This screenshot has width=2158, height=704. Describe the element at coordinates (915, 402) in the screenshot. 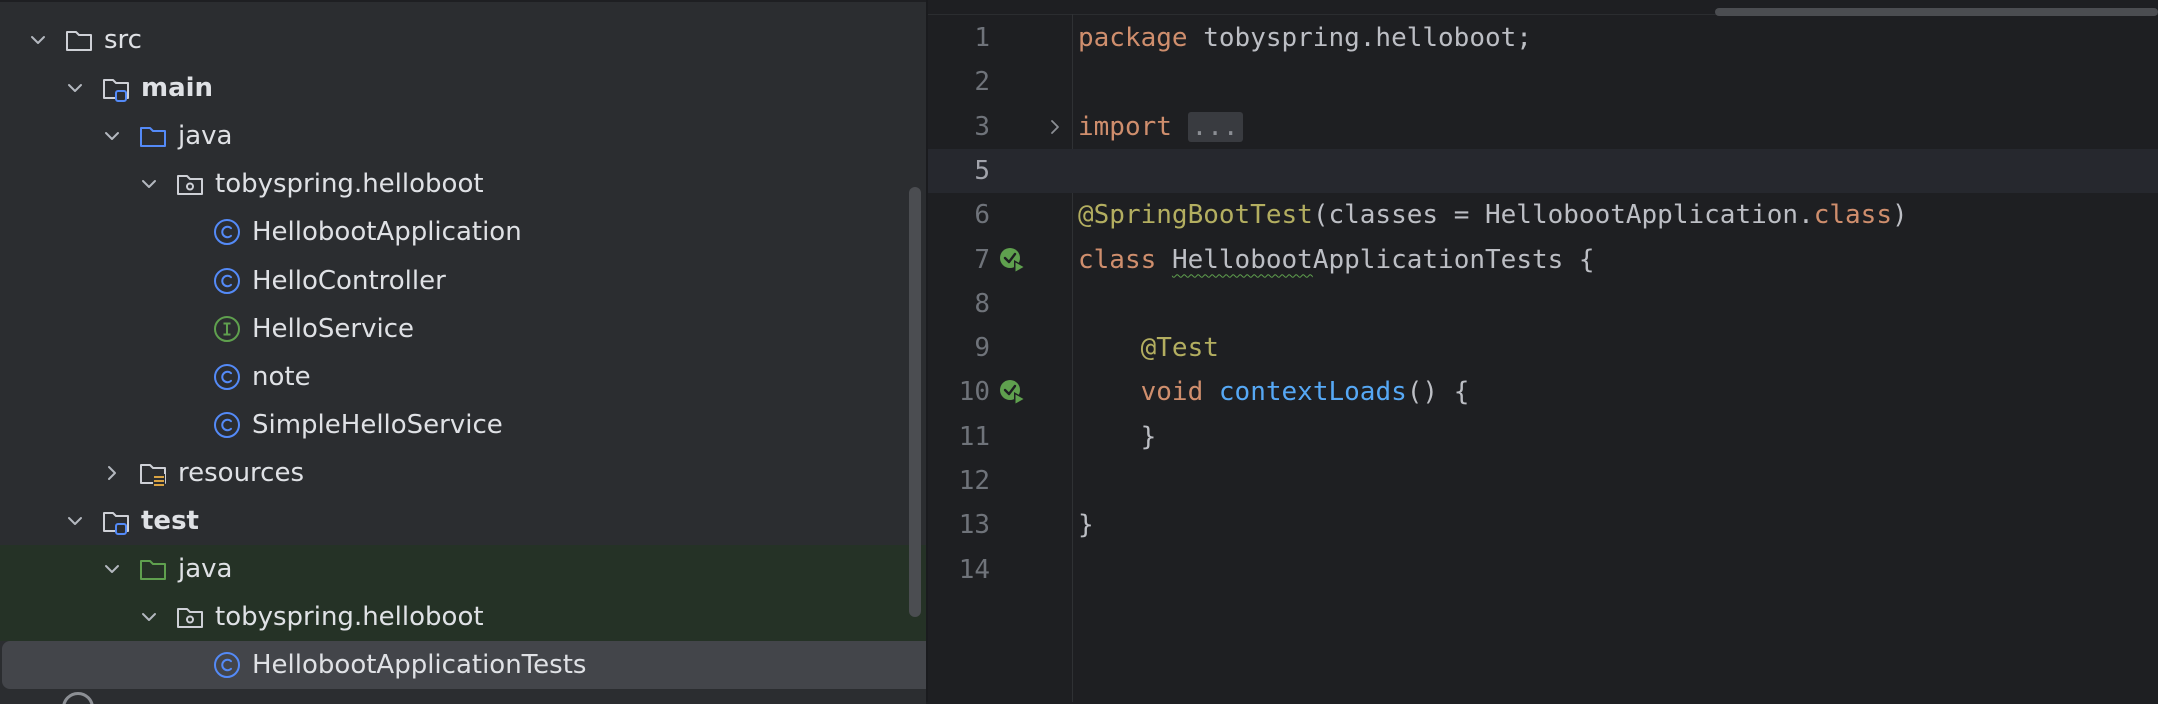

I see `tree-scrollbar-thumb` at that location.